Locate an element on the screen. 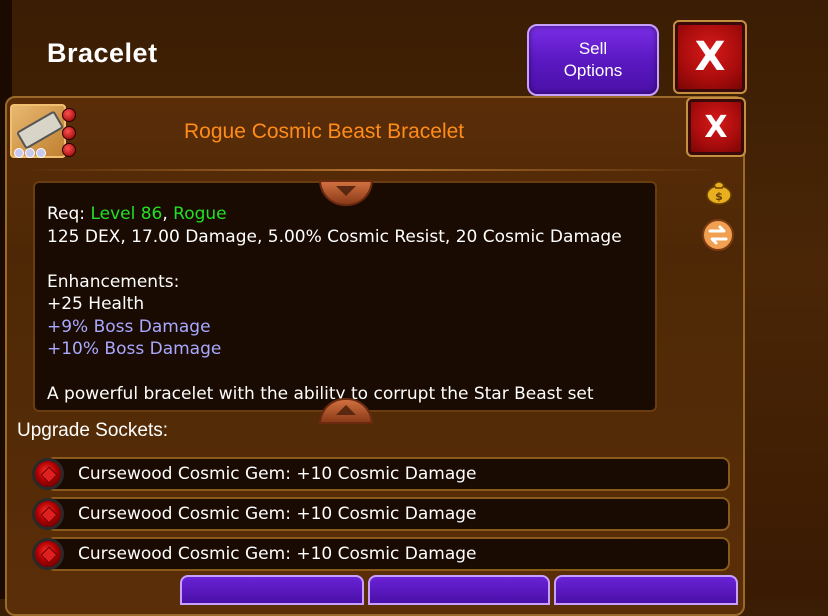 The width and height of the screenshot is (828, 616). sell-options-button: Sell Options is located at coordinates (593, 60).